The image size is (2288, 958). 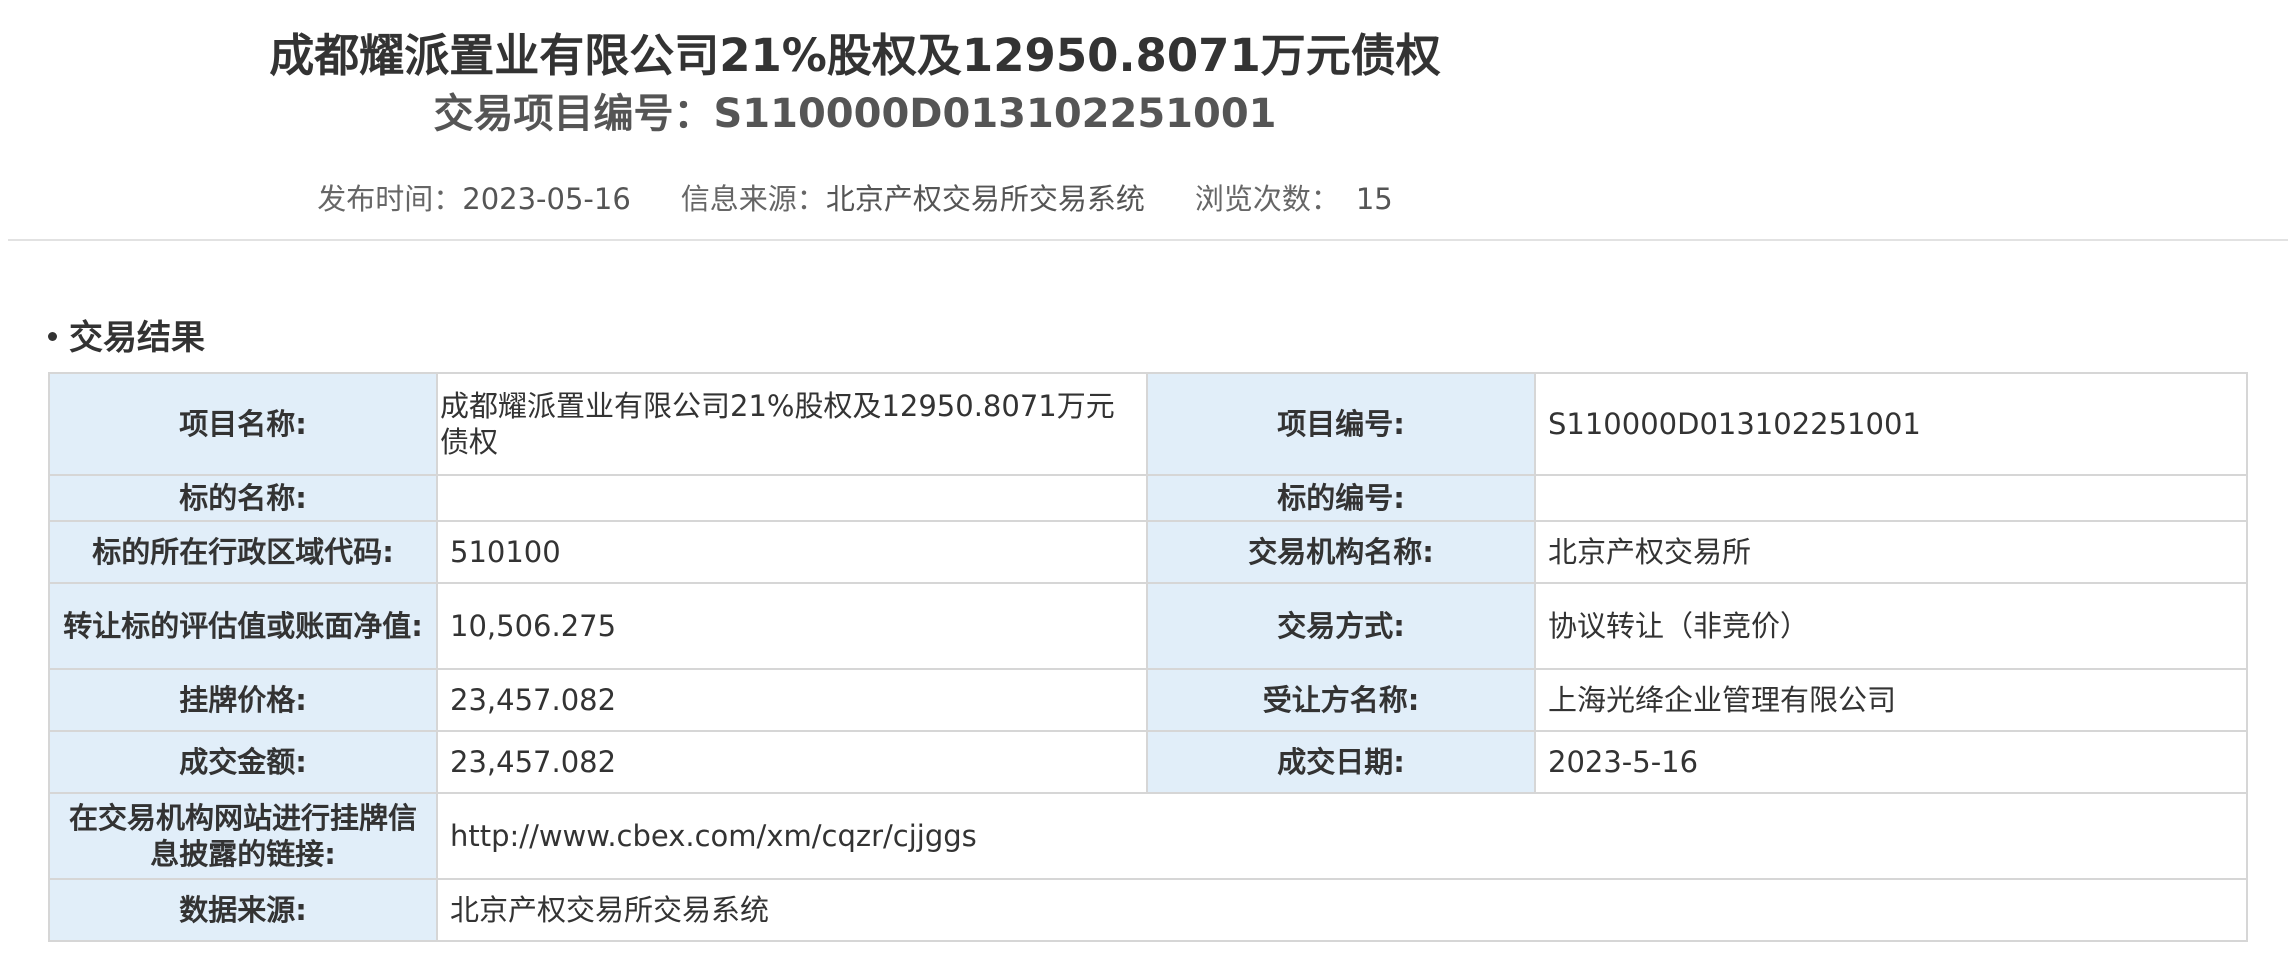 What do you see at coordinates (1891, 552) in the screenshot?
I see `table-value-cell: 北京产权交易所` at bounding box center [1891, 552].